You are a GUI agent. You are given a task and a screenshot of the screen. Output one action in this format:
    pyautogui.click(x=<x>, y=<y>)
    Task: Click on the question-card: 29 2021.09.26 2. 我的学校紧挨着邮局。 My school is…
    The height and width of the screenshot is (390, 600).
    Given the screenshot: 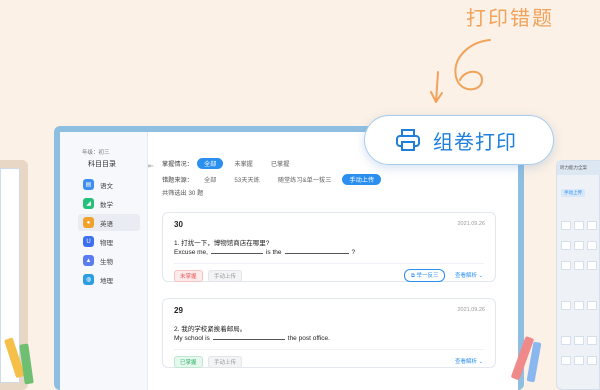 What is the action you would take?
    pyautogui.click(x=329, y=333)
    